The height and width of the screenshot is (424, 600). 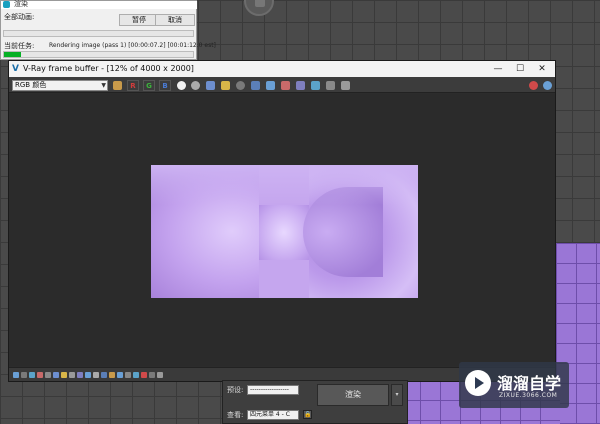 I want to click on app-icon, so click(x=6, y=4).